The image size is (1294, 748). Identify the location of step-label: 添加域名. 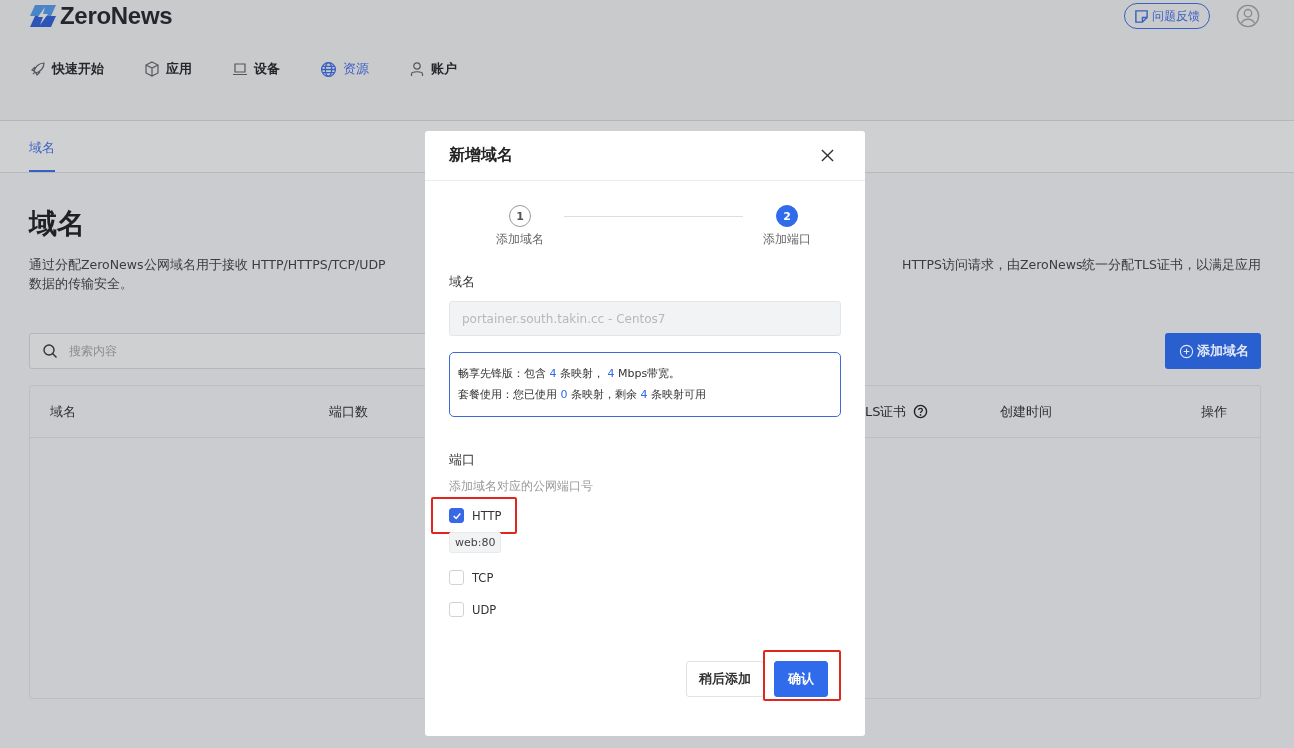
(520, 239).